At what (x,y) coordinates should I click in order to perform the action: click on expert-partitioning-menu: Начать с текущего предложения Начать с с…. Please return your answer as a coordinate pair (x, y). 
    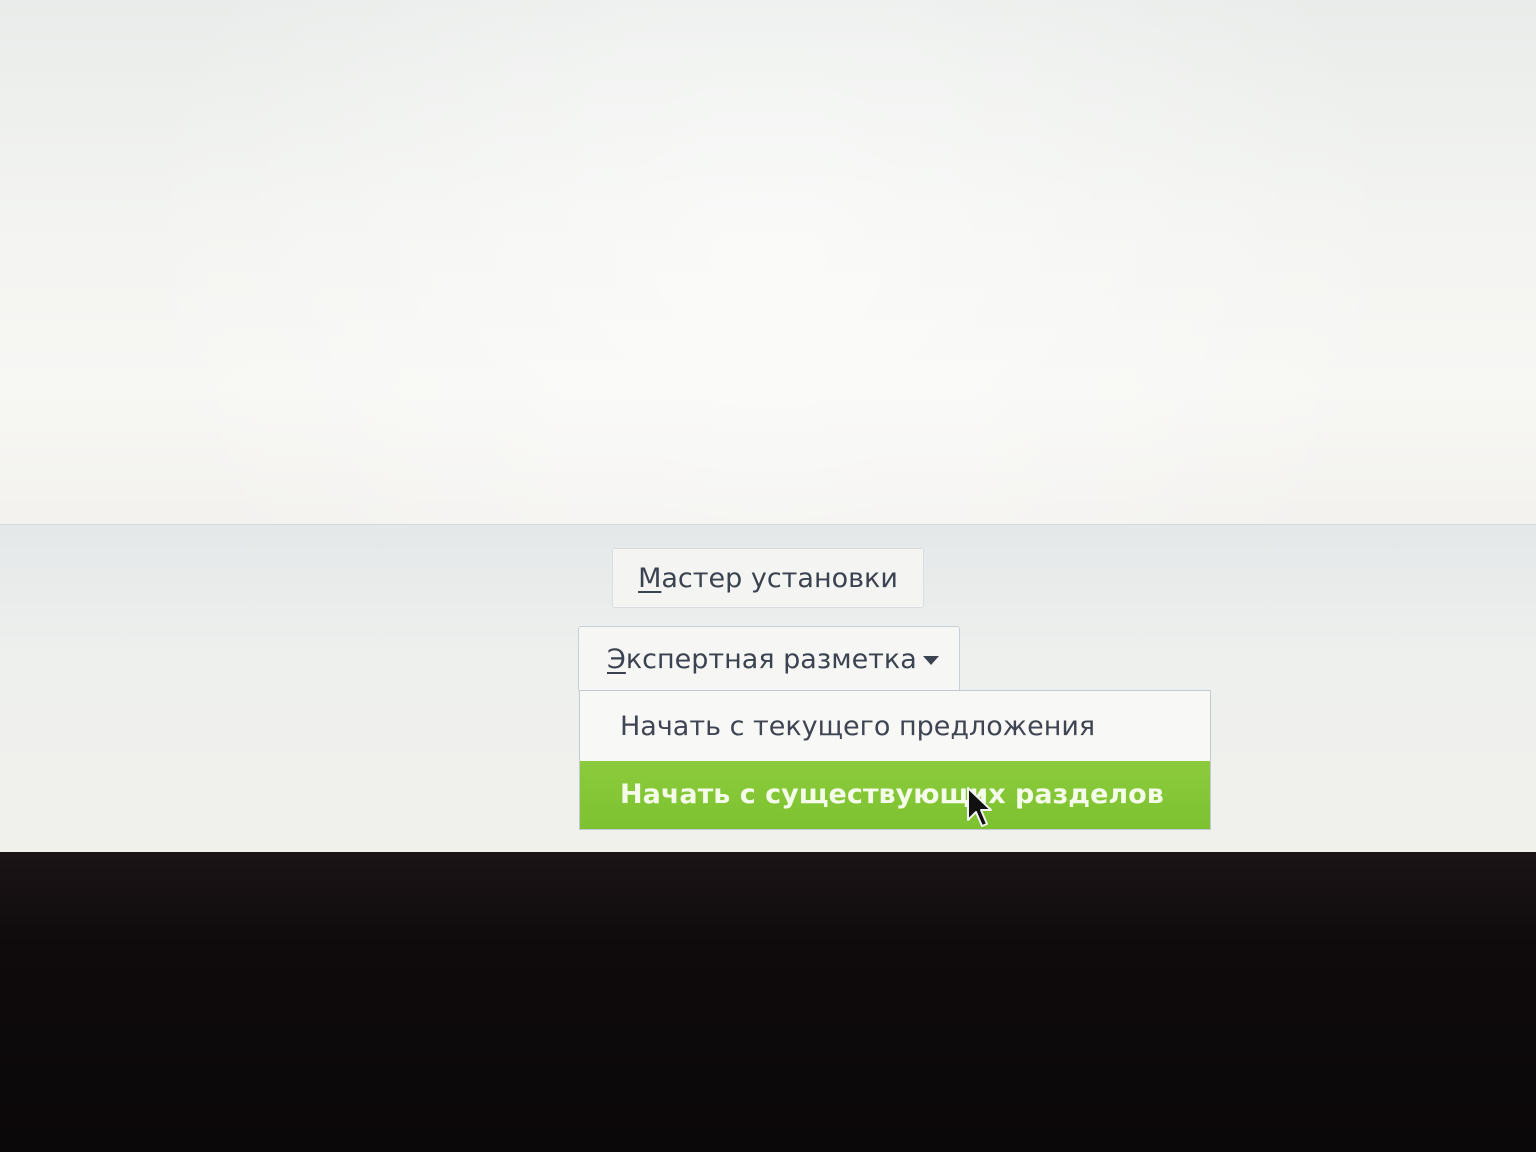
    Looking at the image, I should click on (895, 760).